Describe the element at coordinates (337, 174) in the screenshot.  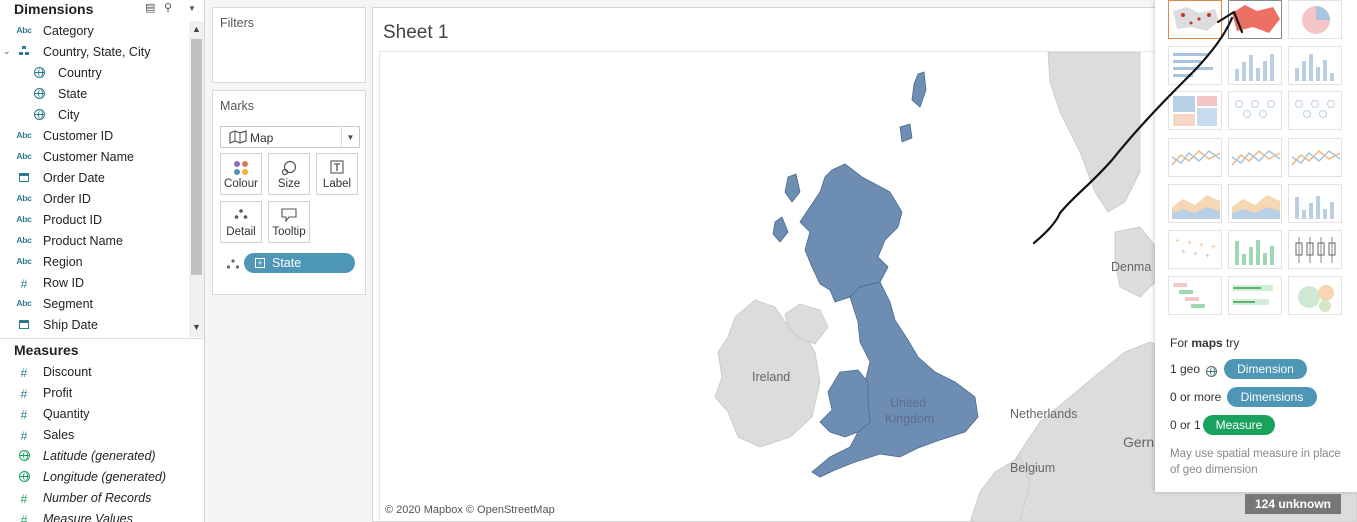
I see `label-button: Label` at that location.